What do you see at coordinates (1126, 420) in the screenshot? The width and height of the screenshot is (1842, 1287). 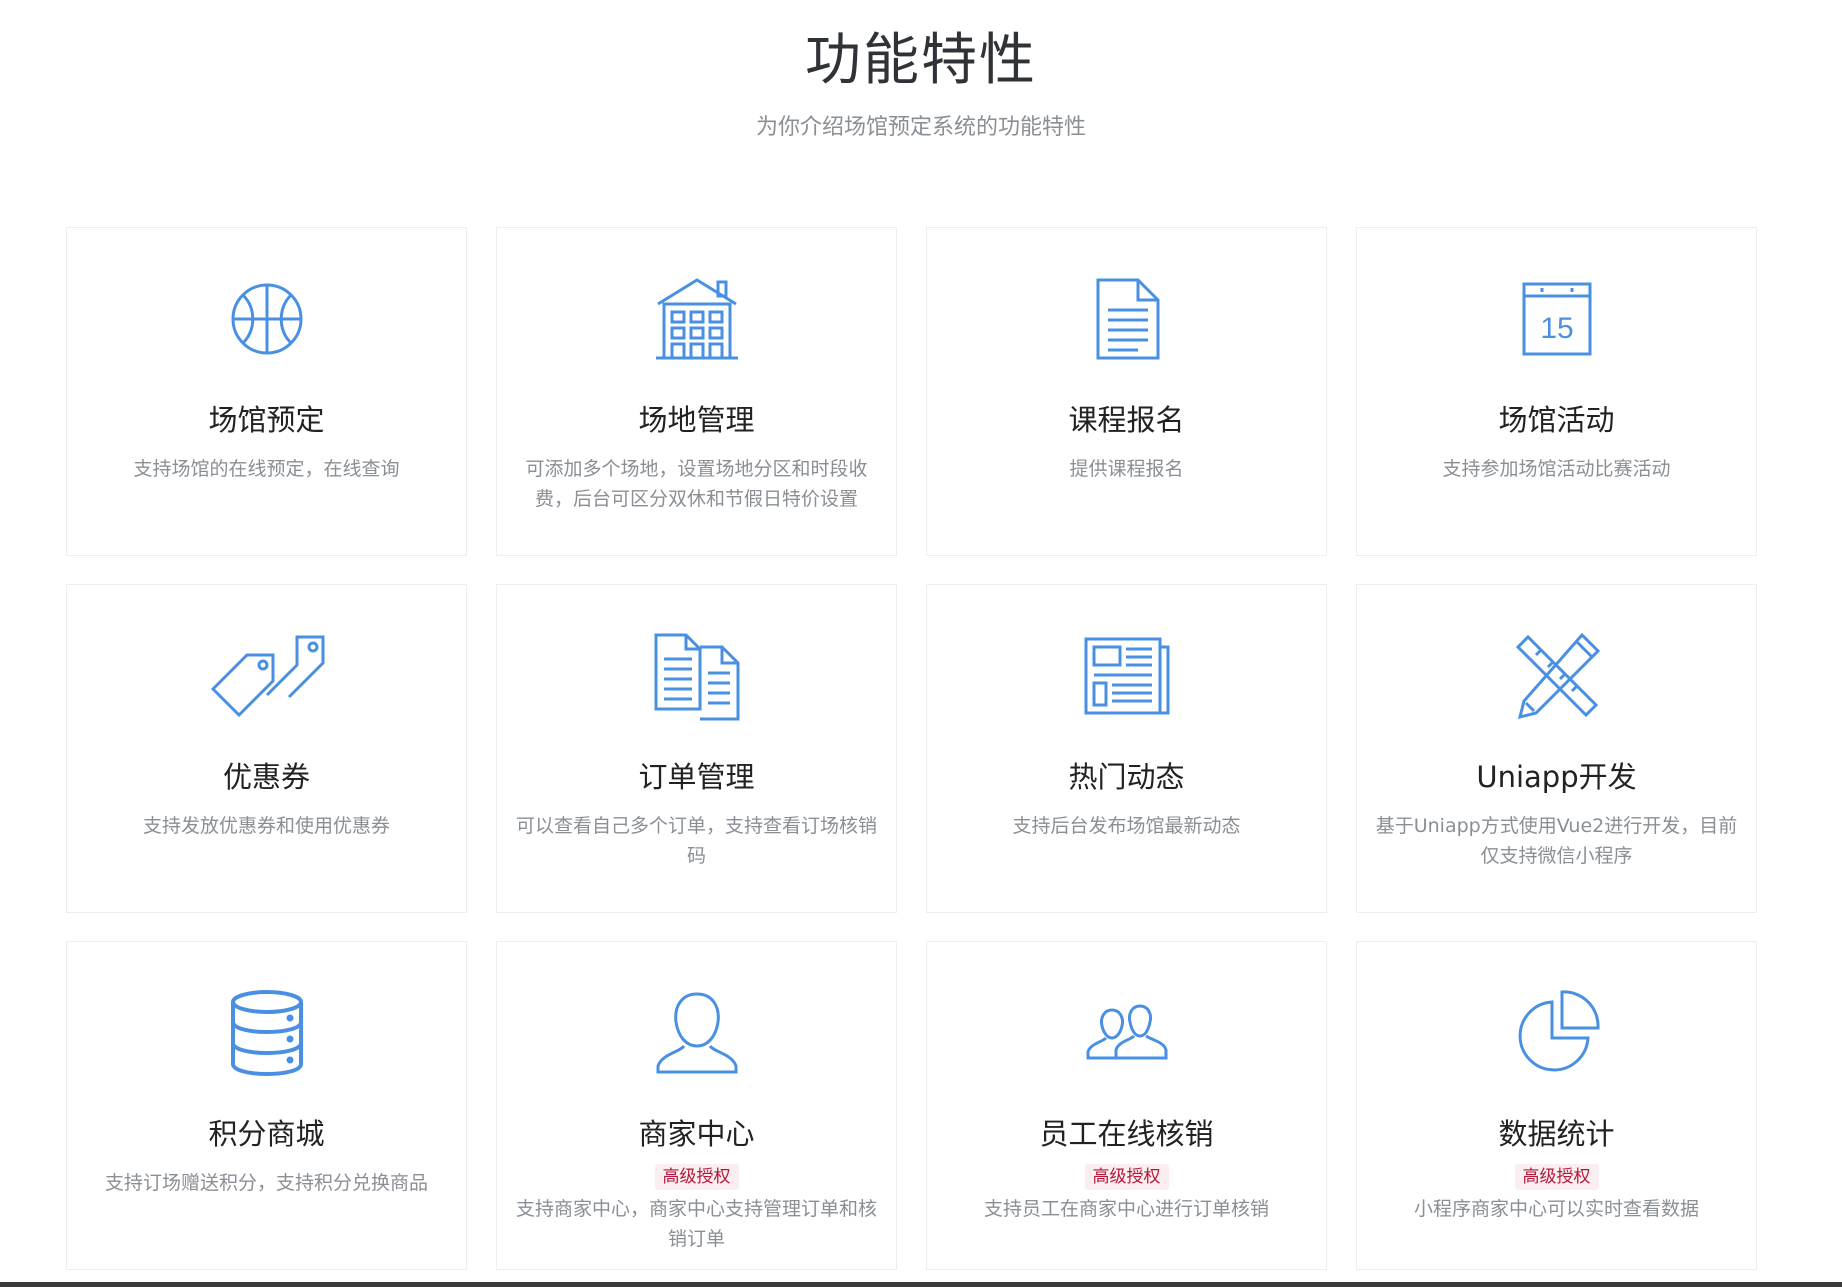 I see `card-title: 课程报名` at bounding box center [1126, 420].